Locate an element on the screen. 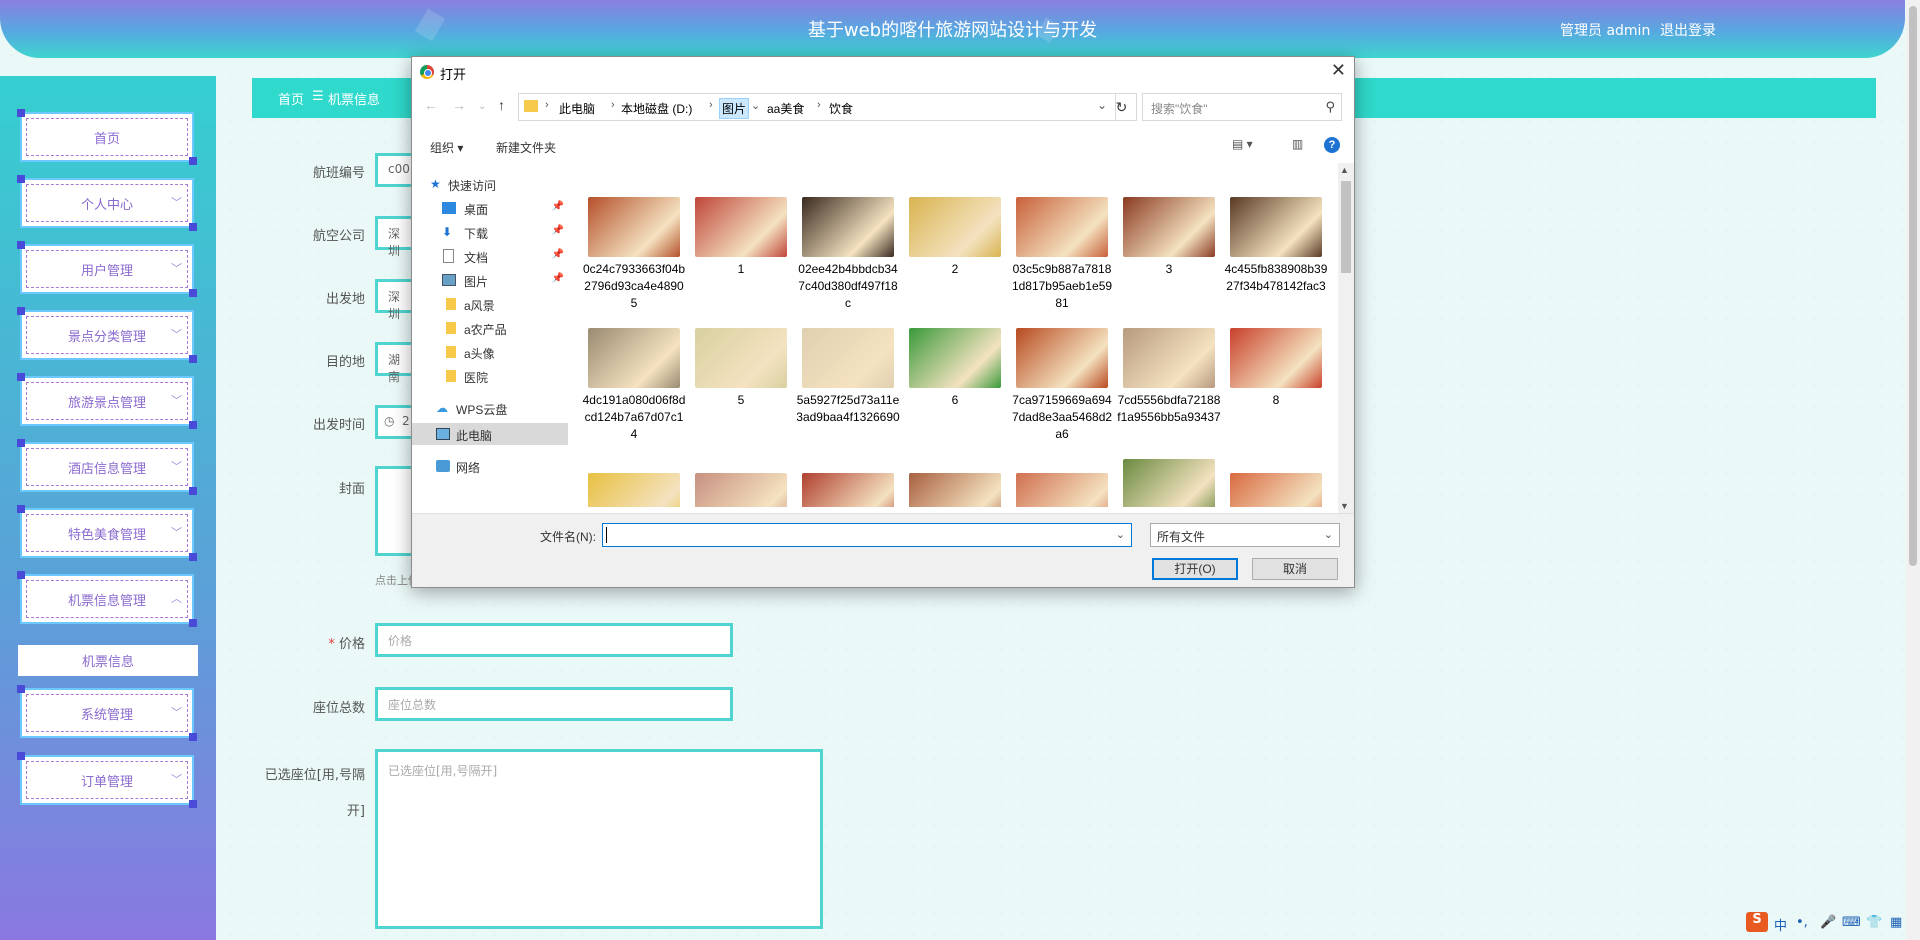 This screenshot has width=1920, height=940. sidebar-item-orders: 订单管理 ﹀ is located at coordinates (107, 780).